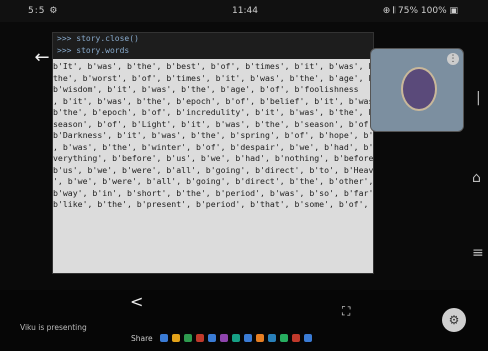 The height and width of the screenshot is (351, 488). What do you see at coordinates (454, 320) in the screenshot?
I see `settings-fab-icon: ⚙` at bounding box center [454, 320].